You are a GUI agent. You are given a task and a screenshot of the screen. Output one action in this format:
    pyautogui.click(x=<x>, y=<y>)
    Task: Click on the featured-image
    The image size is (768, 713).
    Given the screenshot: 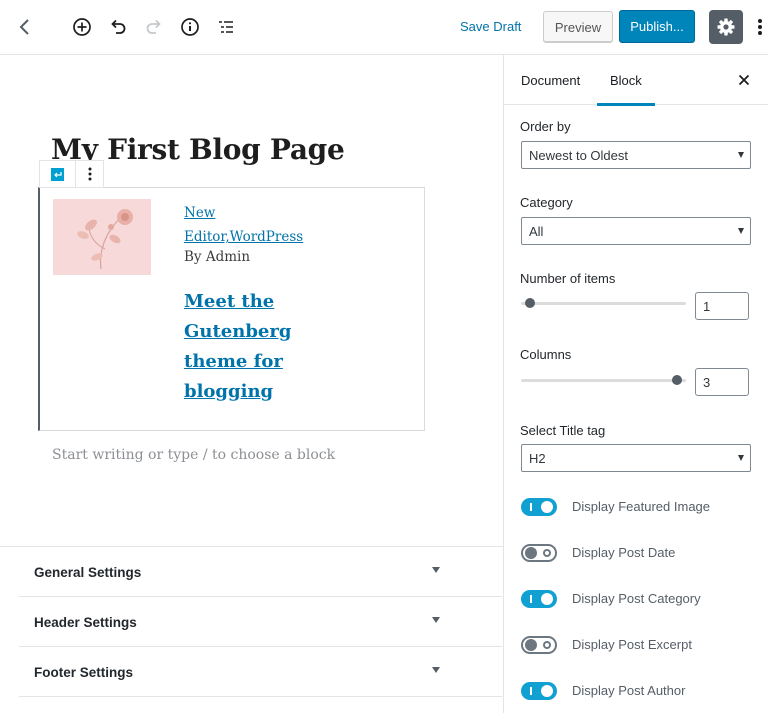 What is the action you would take?
    pyautogui.click(x=102, y=237)
    